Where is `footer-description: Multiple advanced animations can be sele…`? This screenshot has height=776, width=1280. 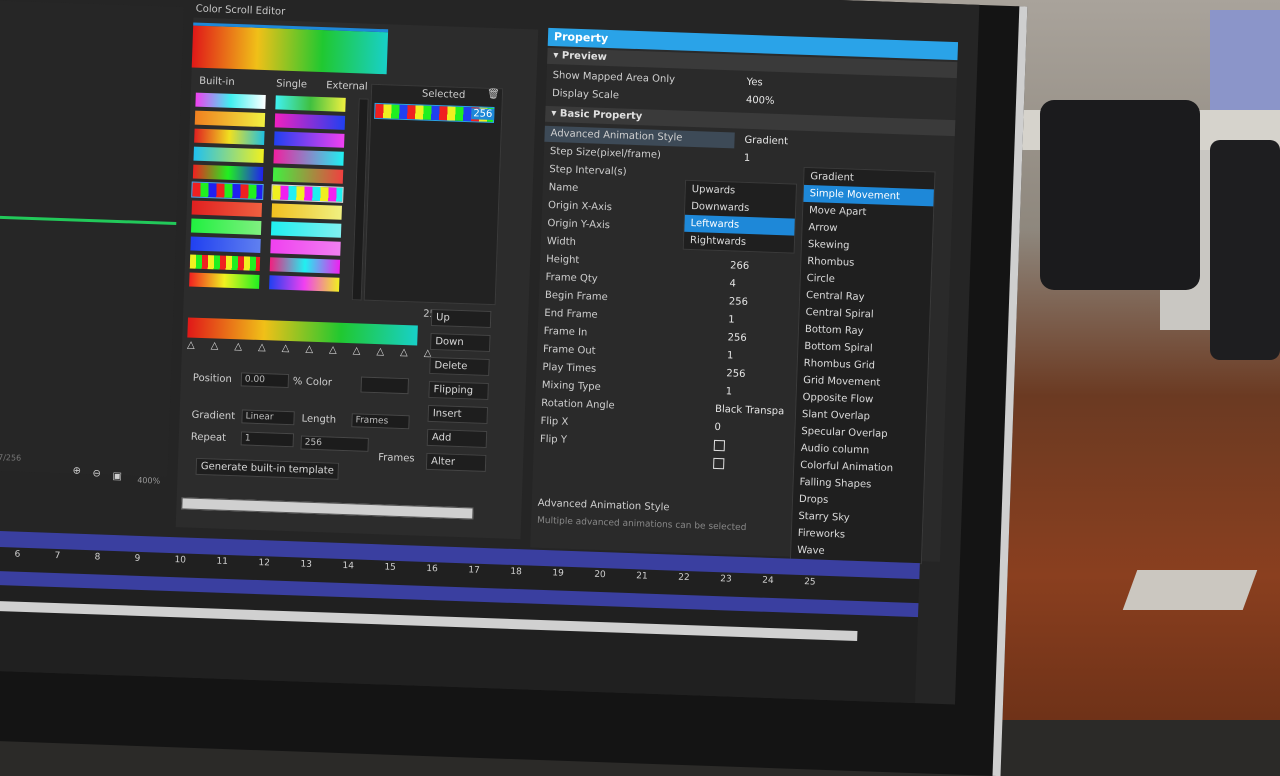 footer-description: Multiple advanced animations can be sele… is located at coordinates (641, 524).